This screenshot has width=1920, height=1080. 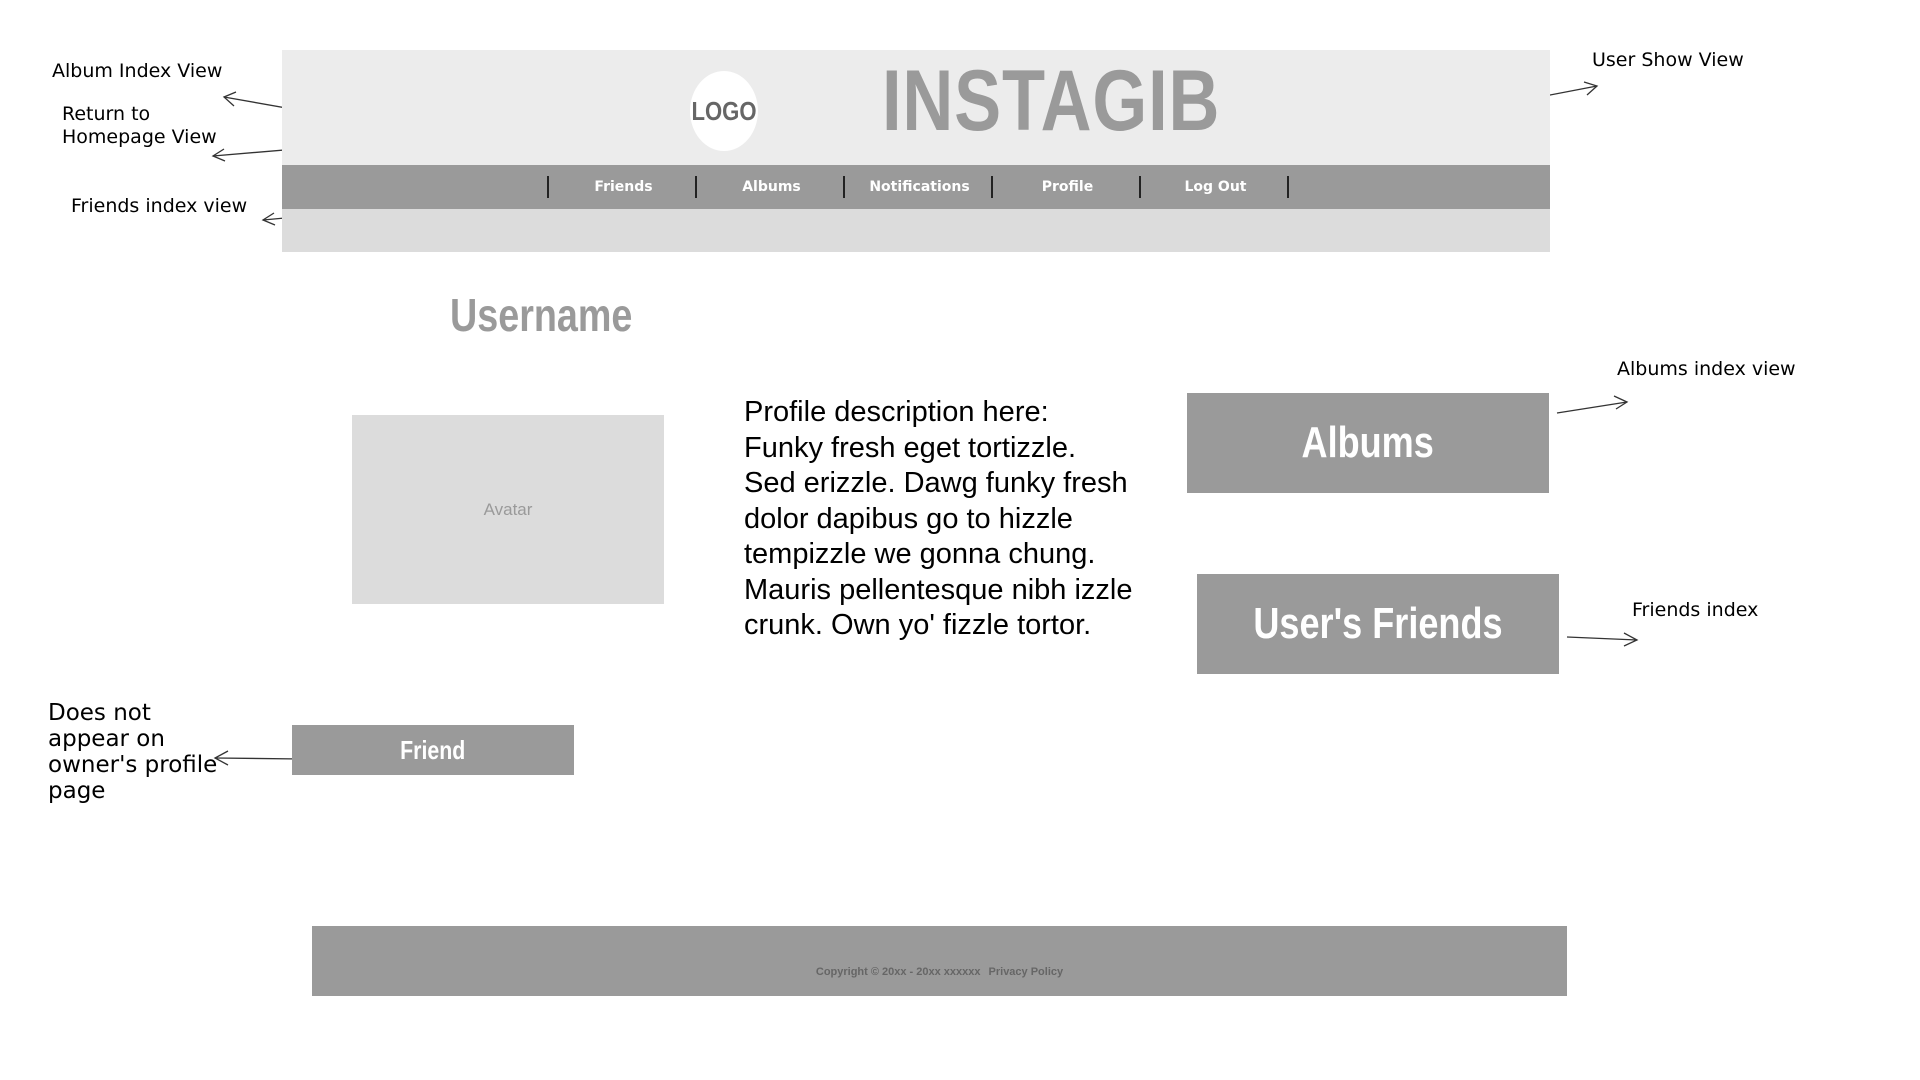 What do you see at coordinates (258, 758) in the screenshot?
I see `arrow-not-owner` at bounding box center [258, 758].